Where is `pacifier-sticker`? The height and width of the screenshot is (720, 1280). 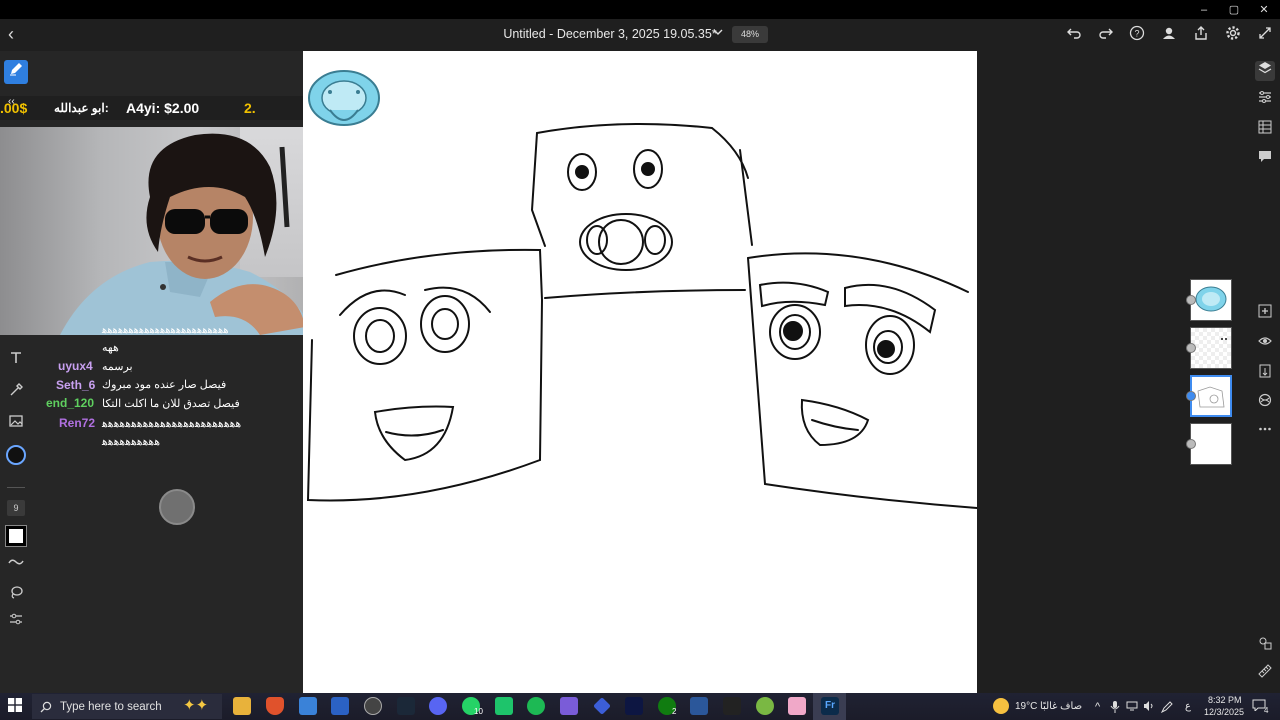
pacifier-sticker is located at coordinates (344, 98).